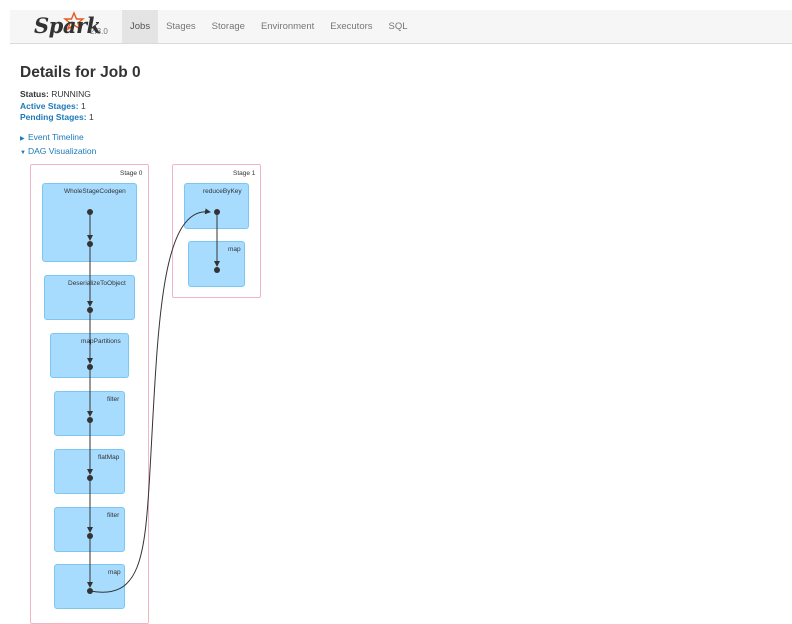 The width and height of the screenshot is (792, 624). I want to click on event-timeline-toggle: ▶ Event Timeline, so click(58, 138).